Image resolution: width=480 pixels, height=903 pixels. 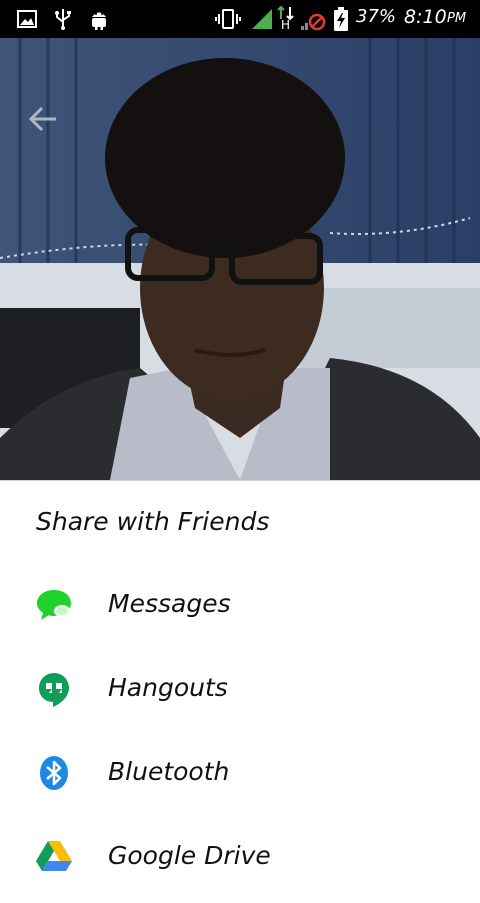 I want to click on status-bar: H 37% 8:10 PM, so click(x=240, y=19).